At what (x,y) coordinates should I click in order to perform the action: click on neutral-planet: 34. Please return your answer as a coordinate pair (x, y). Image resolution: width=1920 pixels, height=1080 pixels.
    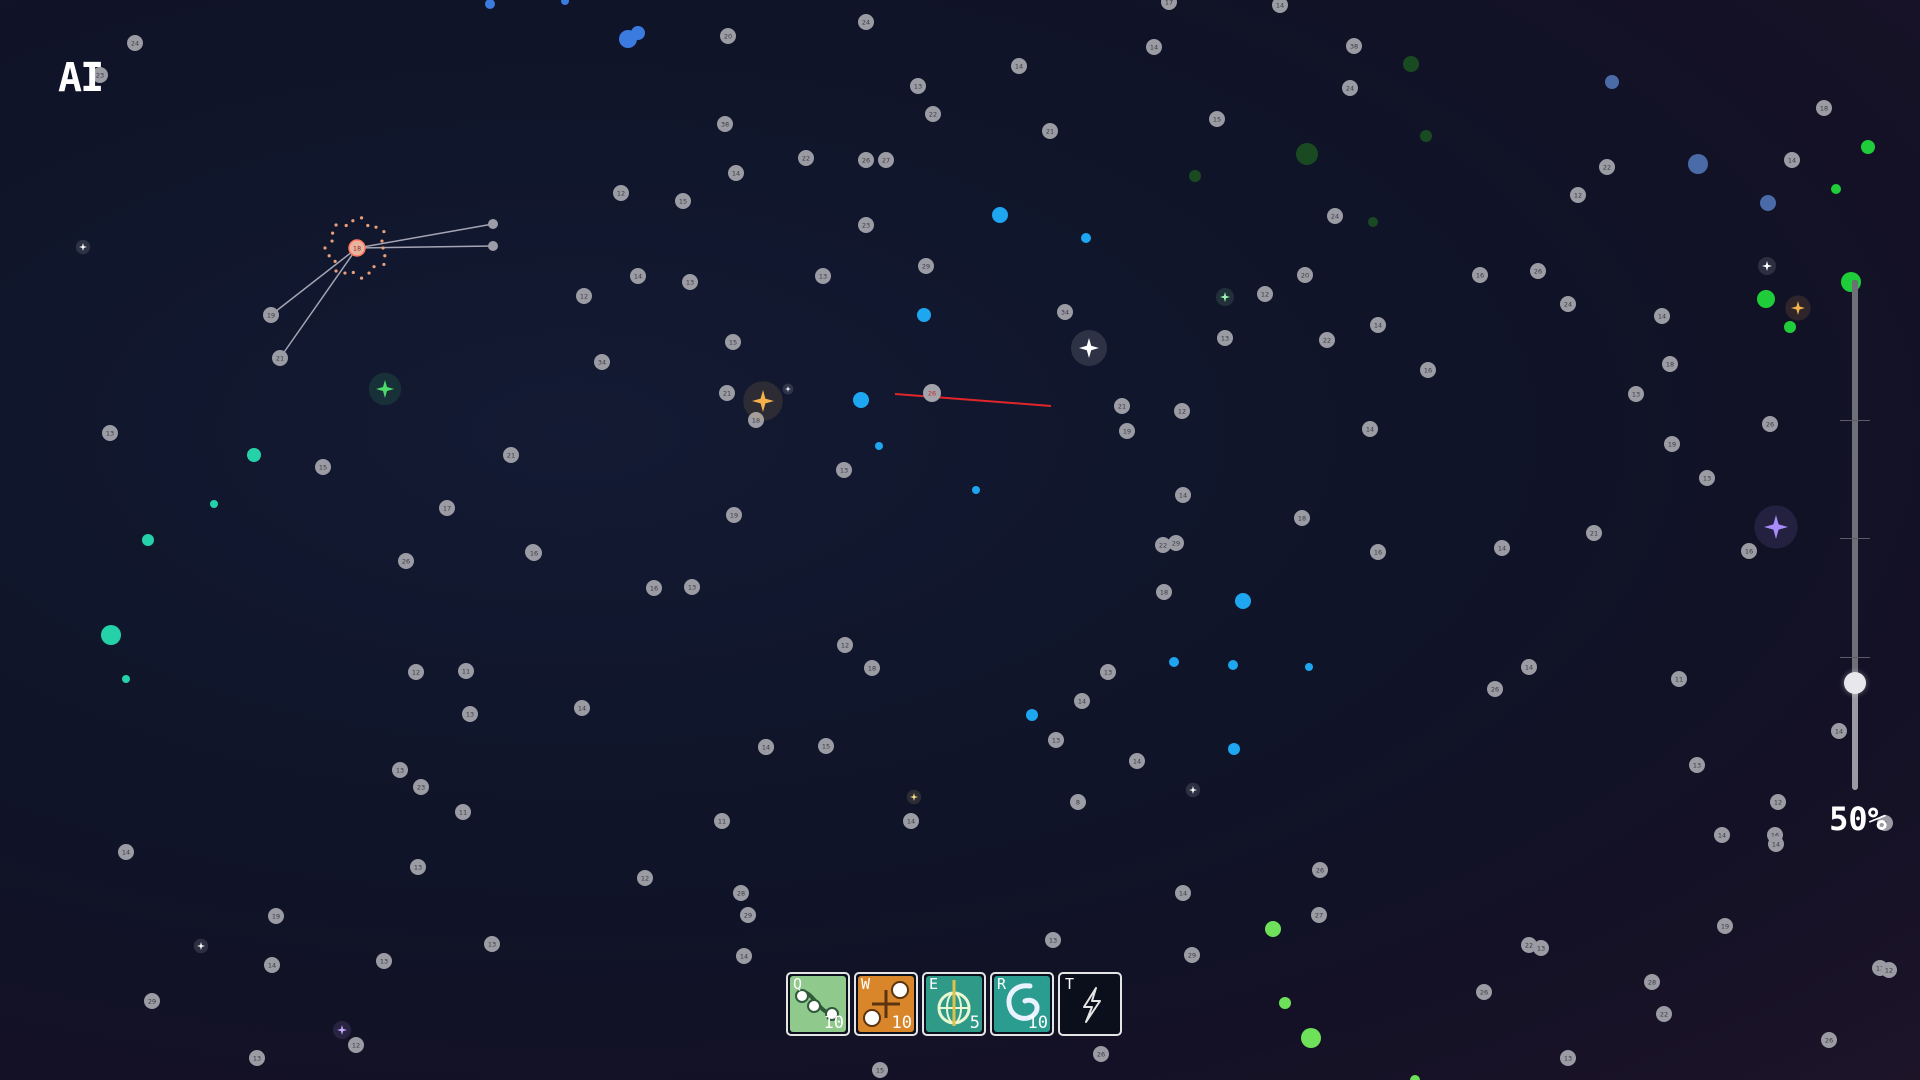
    Looking at the image, I should click on (602, 362).